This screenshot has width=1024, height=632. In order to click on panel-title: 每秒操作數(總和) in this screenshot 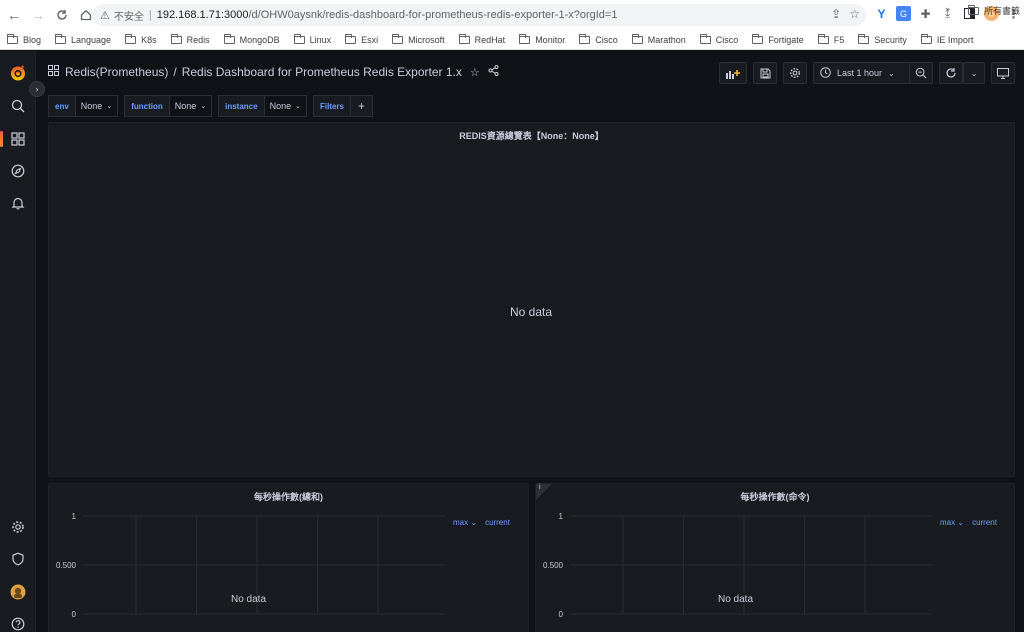, I will do `click(288, 496)`.